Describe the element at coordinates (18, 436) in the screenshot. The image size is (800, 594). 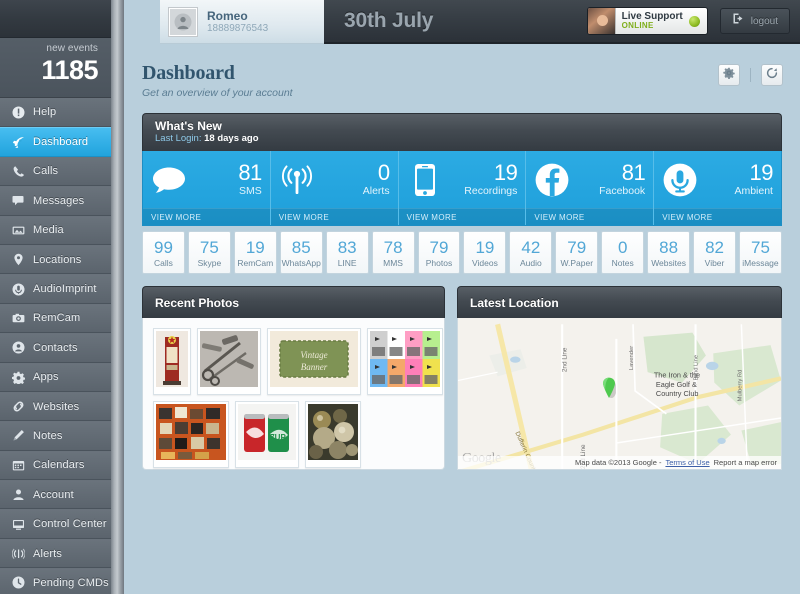
I see `pen-icon` at that location.